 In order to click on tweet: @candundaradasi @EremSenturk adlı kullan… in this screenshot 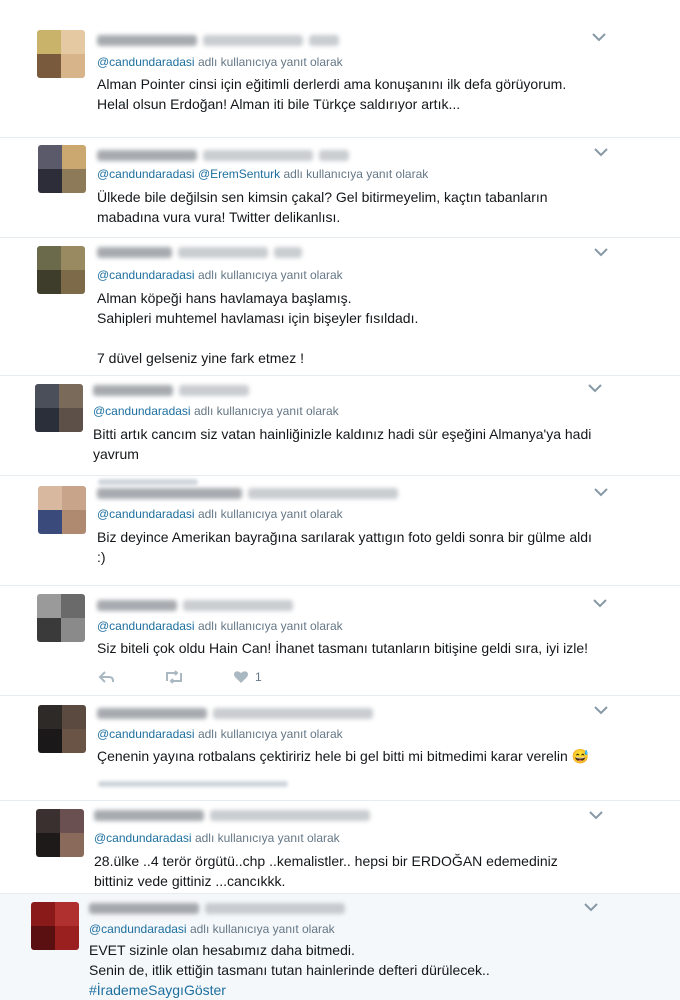, I will do `click(340, 187)`.